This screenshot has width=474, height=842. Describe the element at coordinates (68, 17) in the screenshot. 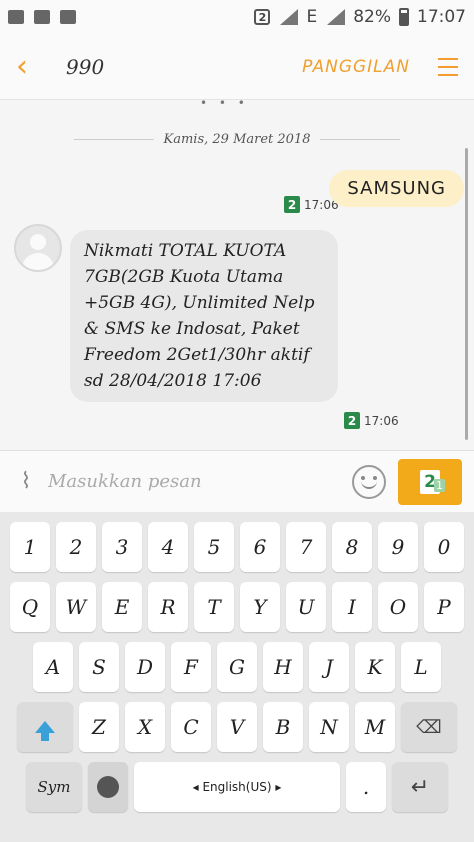

I see `youtube-icon` at that location.